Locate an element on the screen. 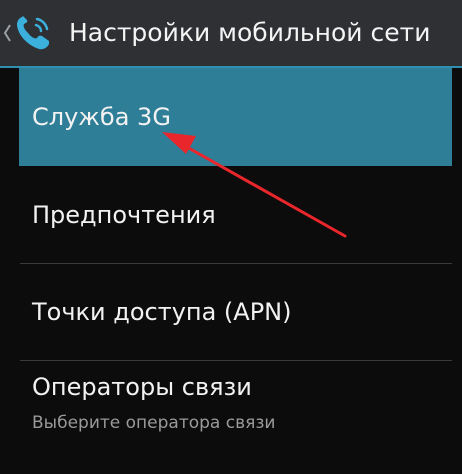 The height and width of the screenshot is (474, 462). action-bar: Настройки мобильной сети is located at coordinates (231, 34).